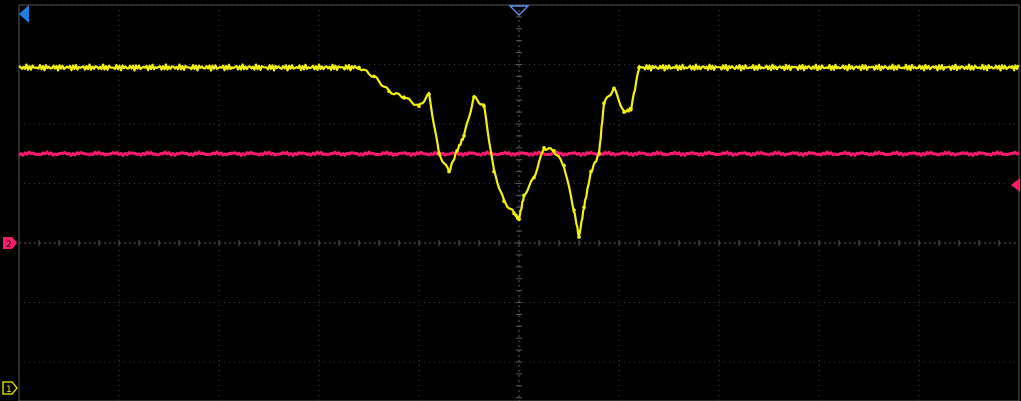  I want to click on trigger-level-marker-icon, so click(1015, 185).